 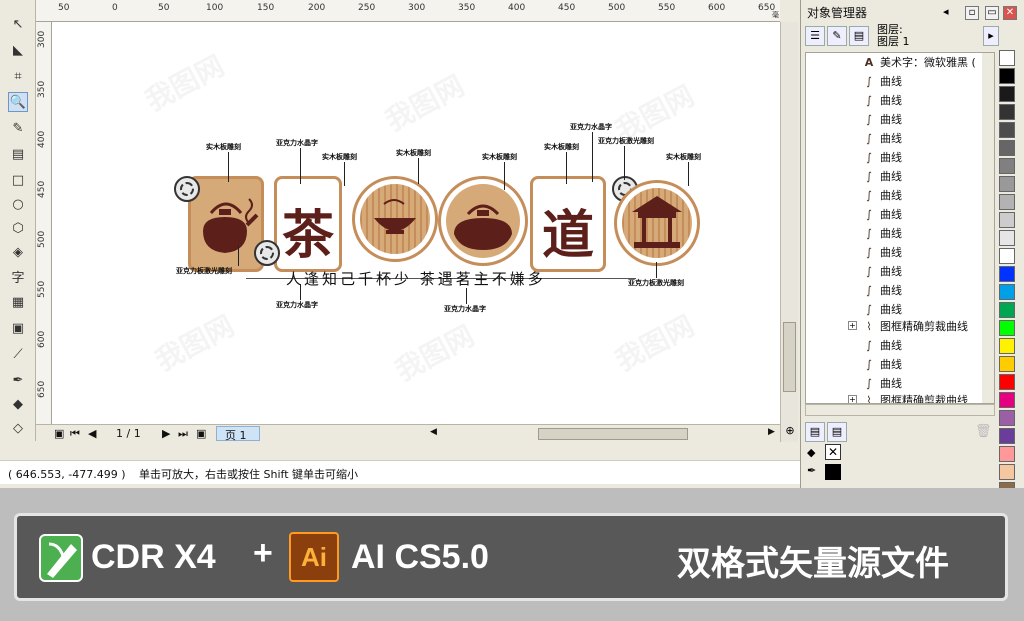 What do you see at coordinates (815, 36) in the screenshot?
I see `show-properties-icon: ☰` at bounding box center [815, 36].